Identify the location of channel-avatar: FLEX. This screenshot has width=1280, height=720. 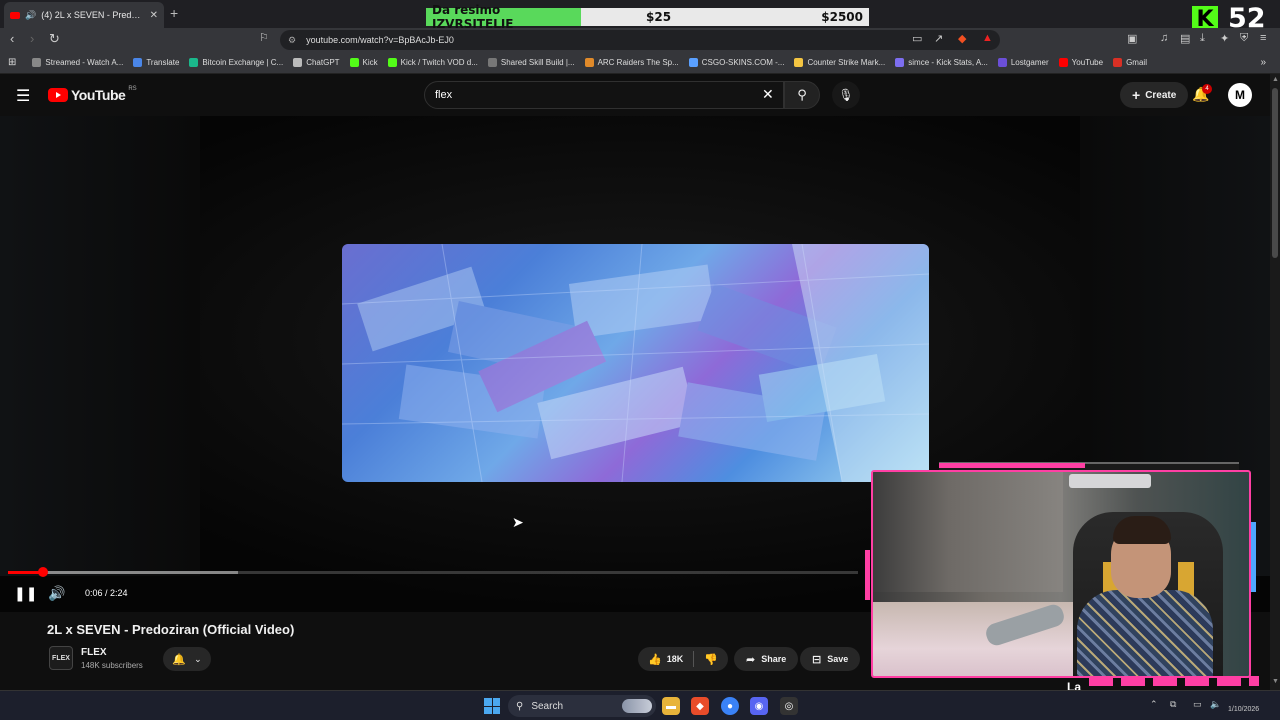
(61, 658).